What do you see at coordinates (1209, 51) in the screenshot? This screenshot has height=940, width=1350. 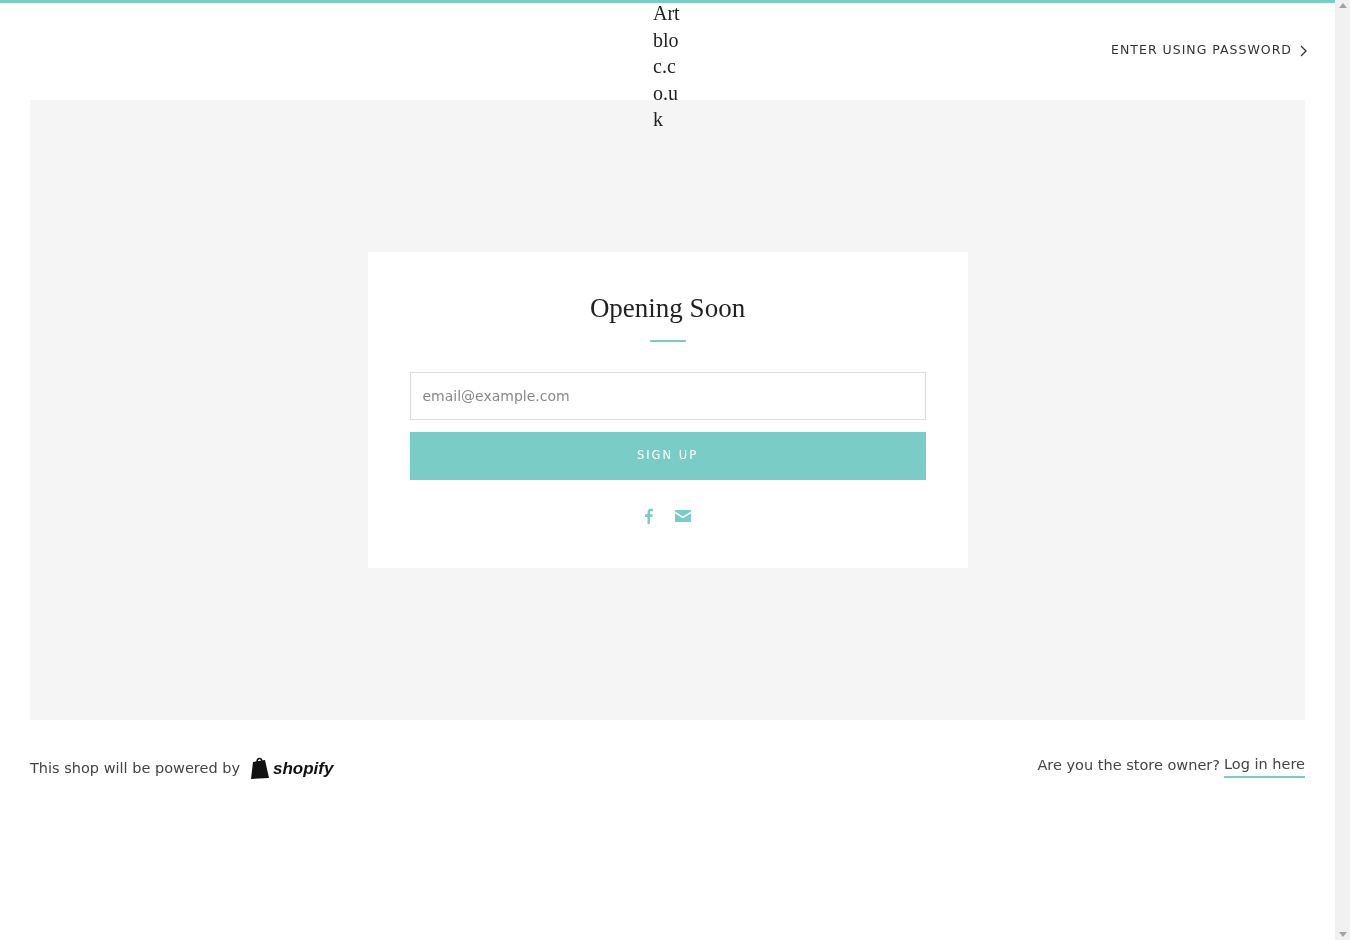 I see `password-link: ENTER USING PASSWORD` at bounding box center [1209, 51].